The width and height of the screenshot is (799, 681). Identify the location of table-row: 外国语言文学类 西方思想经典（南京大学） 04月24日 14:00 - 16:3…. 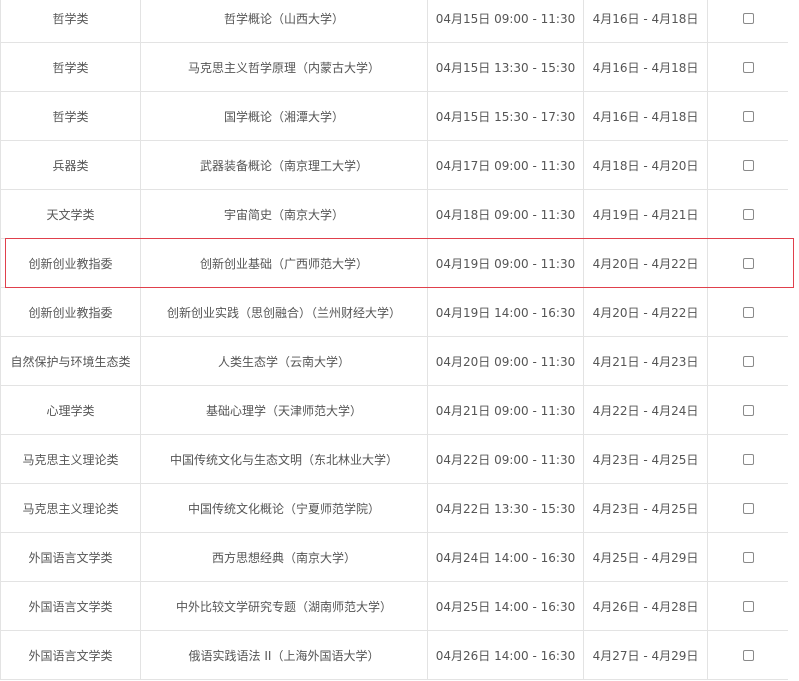
(394, 557).